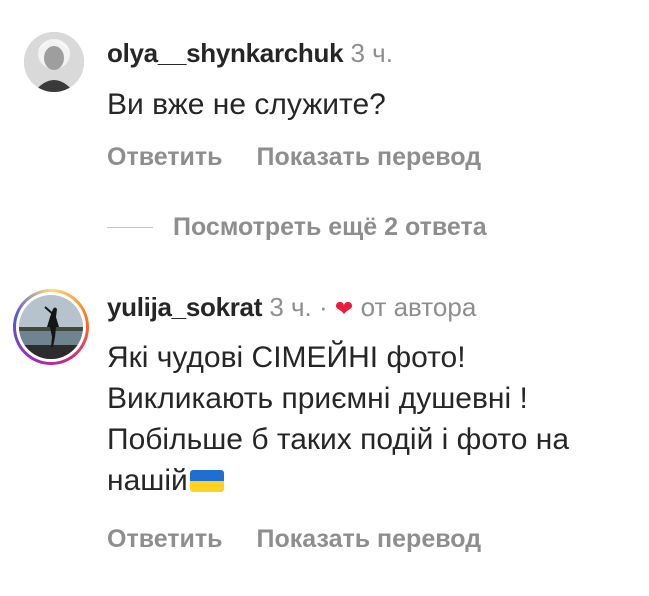 The image size is (649, 596). I want to click on comment-header: olya__shynkarchuk 3 ч., so click(250, 53).